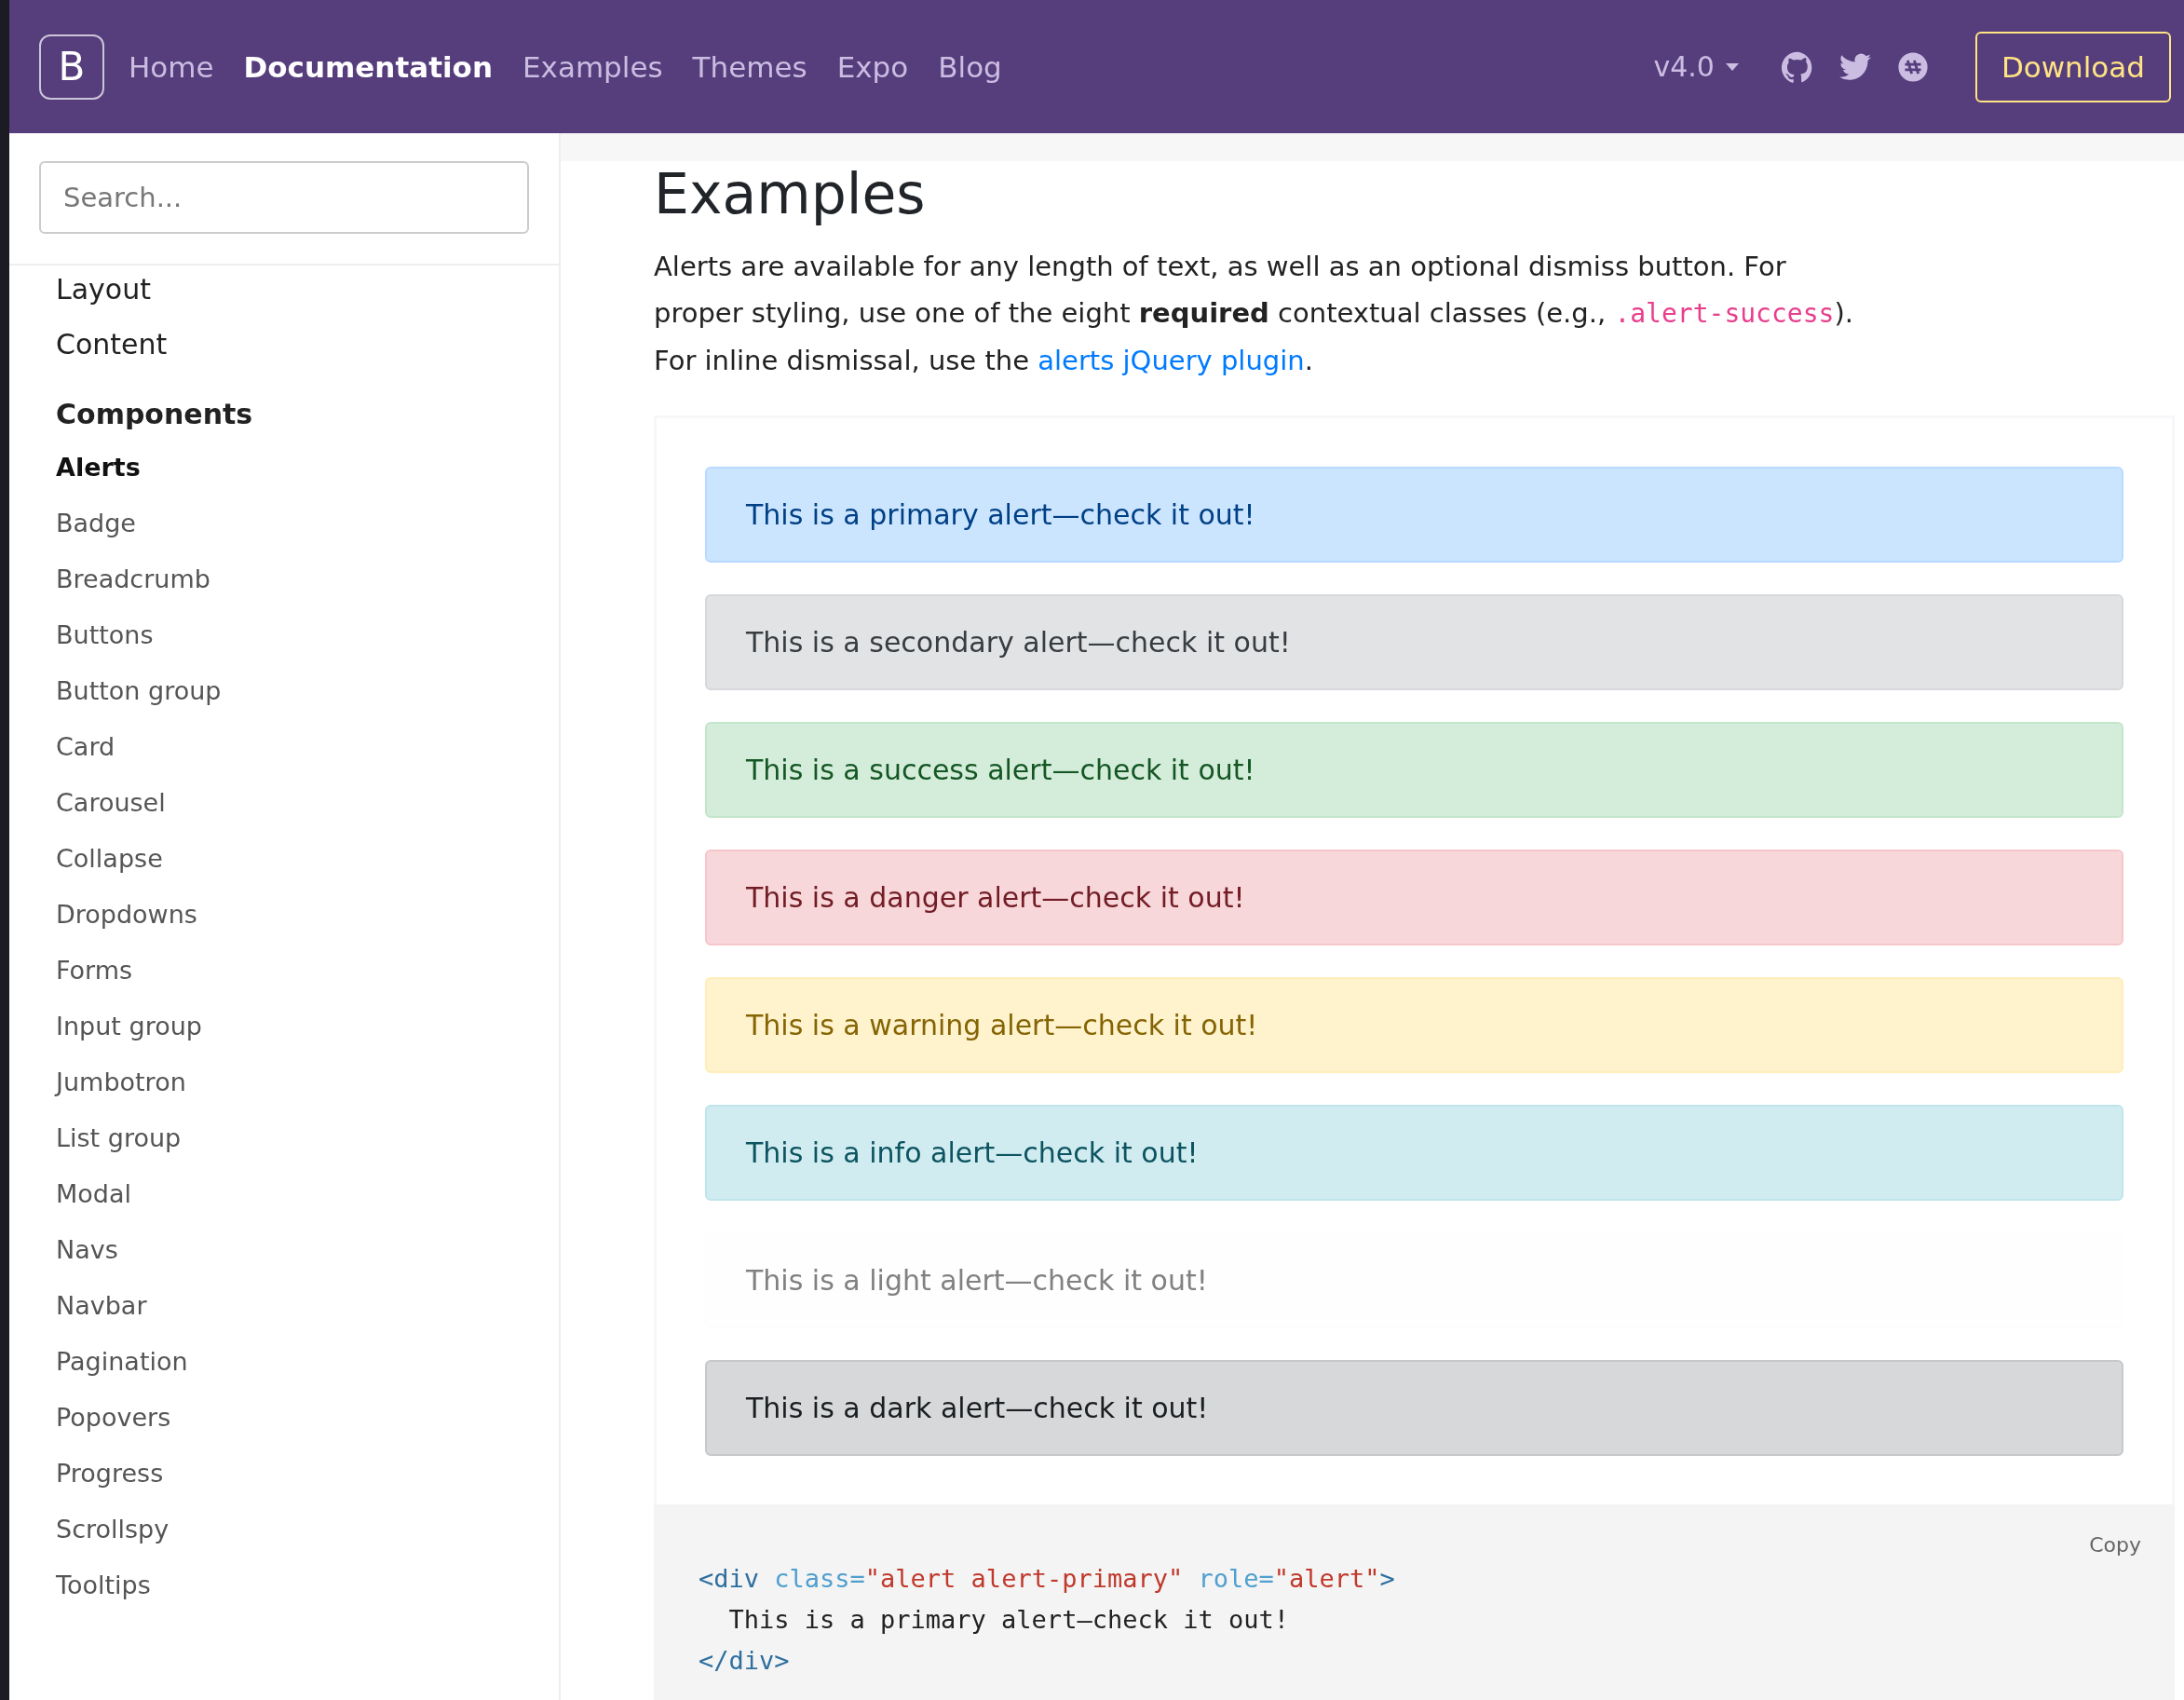  I want to click on sidebar-section: Content, so click(284, 347).